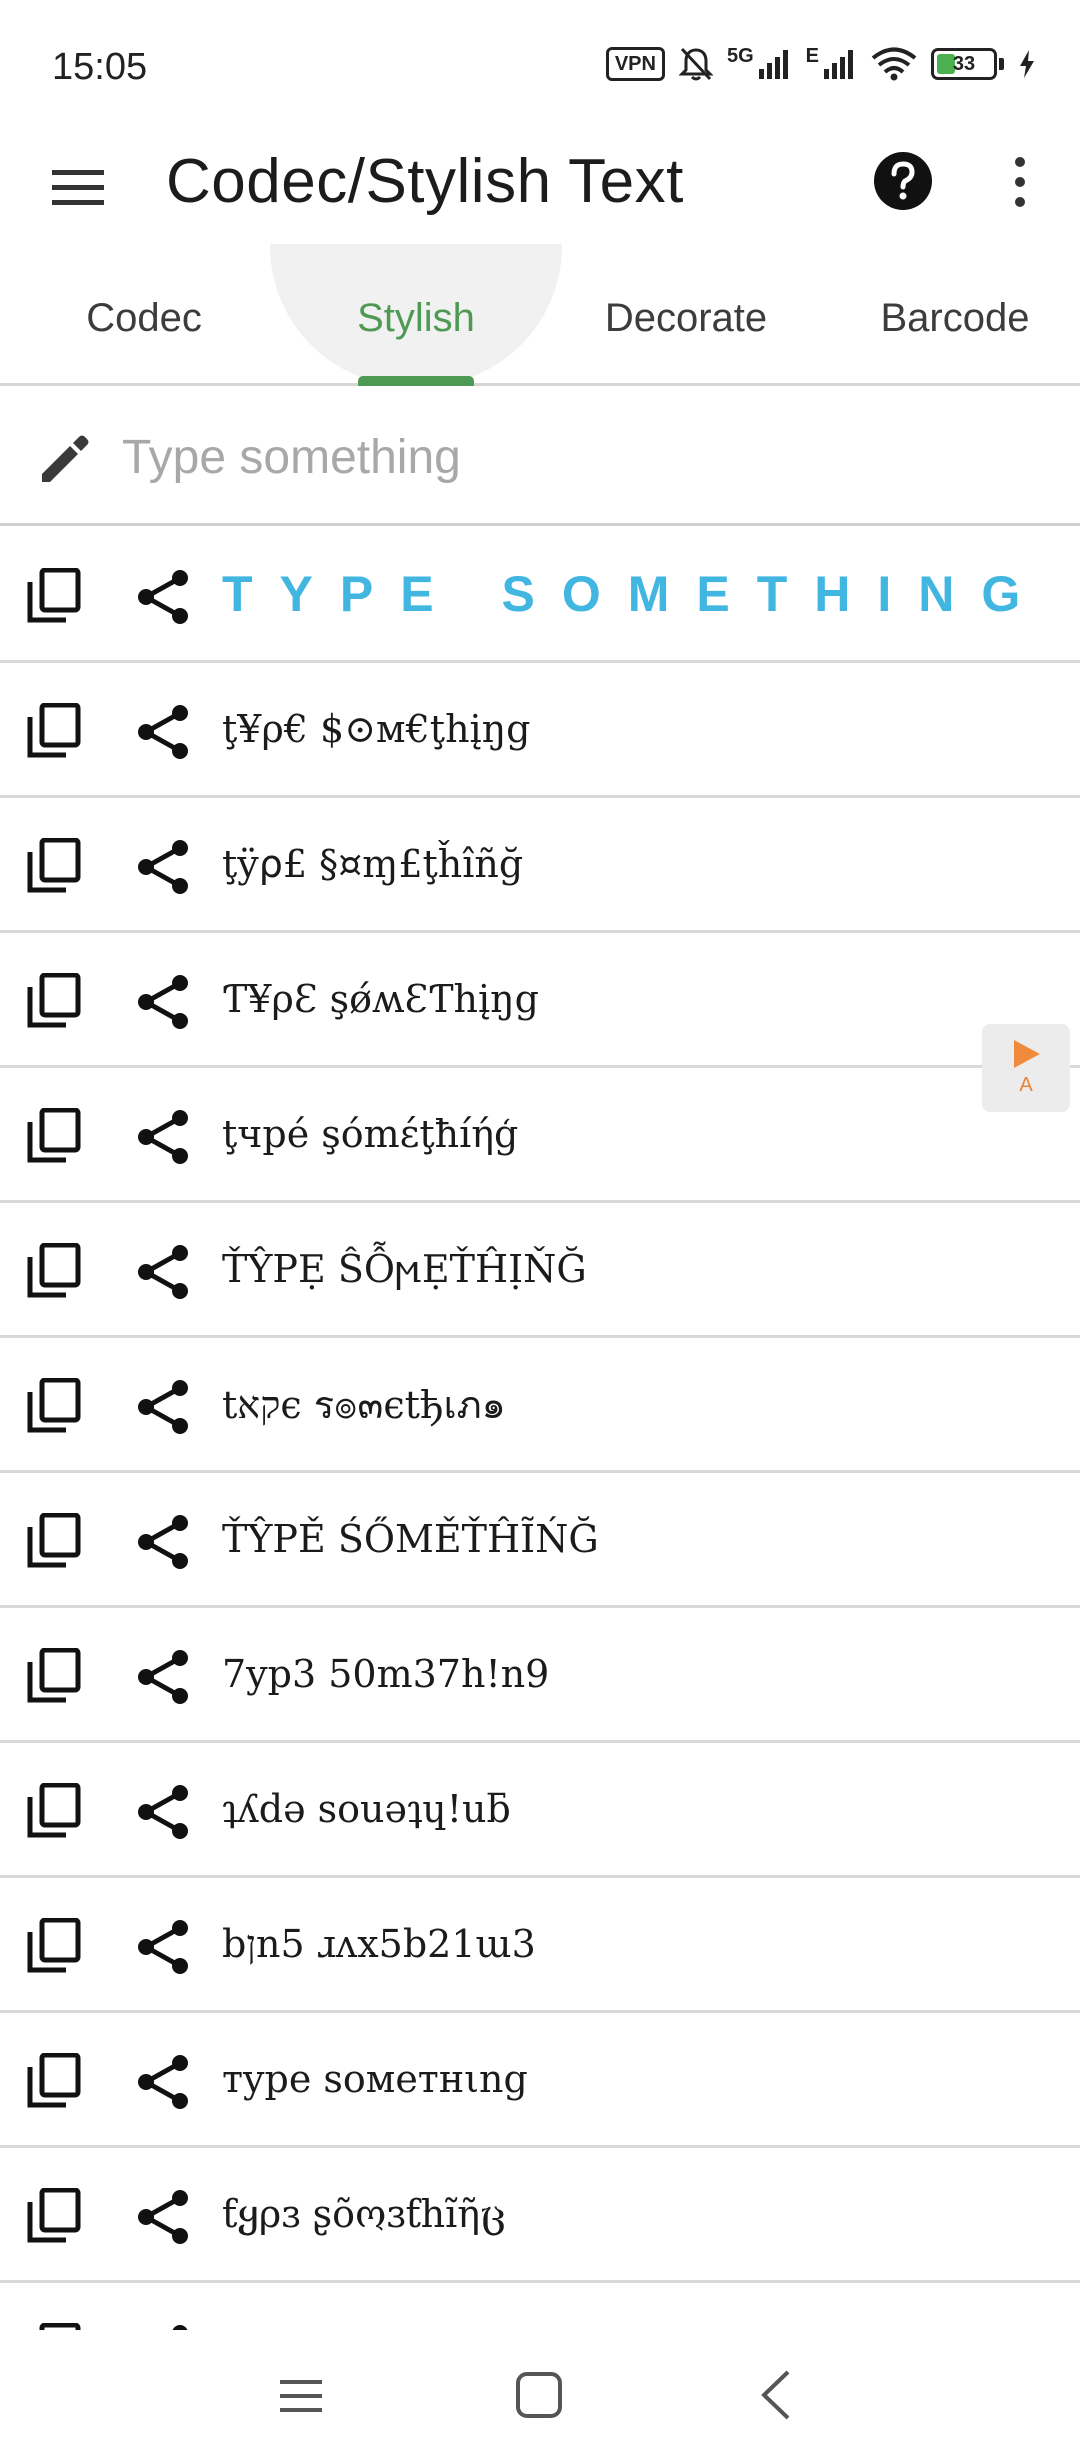  I want to click on page-title: Codec/Stylish Text, so click(425, 181).